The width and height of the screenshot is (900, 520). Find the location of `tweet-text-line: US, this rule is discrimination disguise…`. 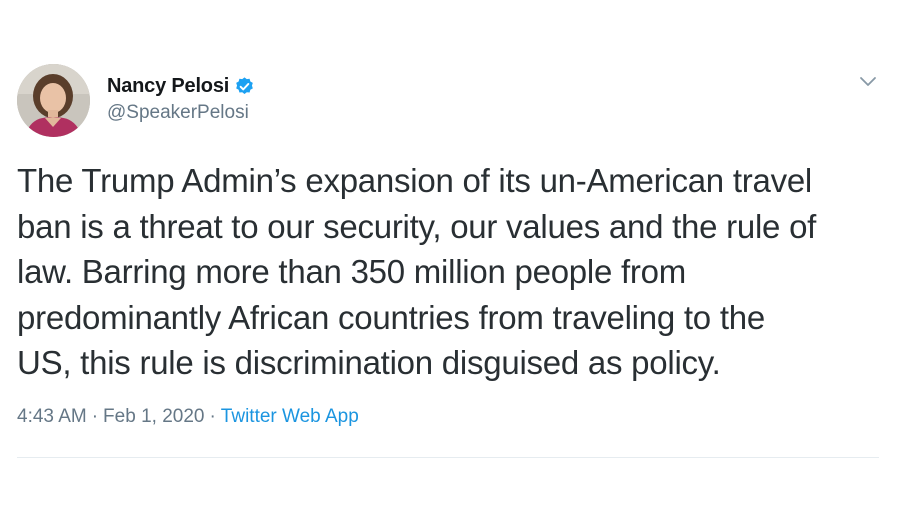

tweet-text-line: US, this rule is discrimination disguise… is located at coordinates (369, 362).